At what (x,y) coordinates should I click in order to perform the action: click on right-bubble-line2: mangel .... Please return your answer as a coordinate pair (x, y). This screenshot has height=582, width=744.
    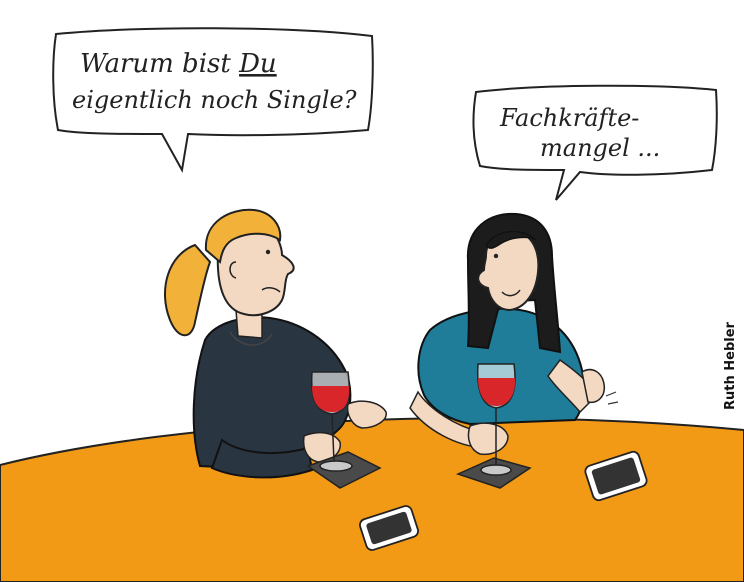
    Looking at the image, I should click on (600, 148).